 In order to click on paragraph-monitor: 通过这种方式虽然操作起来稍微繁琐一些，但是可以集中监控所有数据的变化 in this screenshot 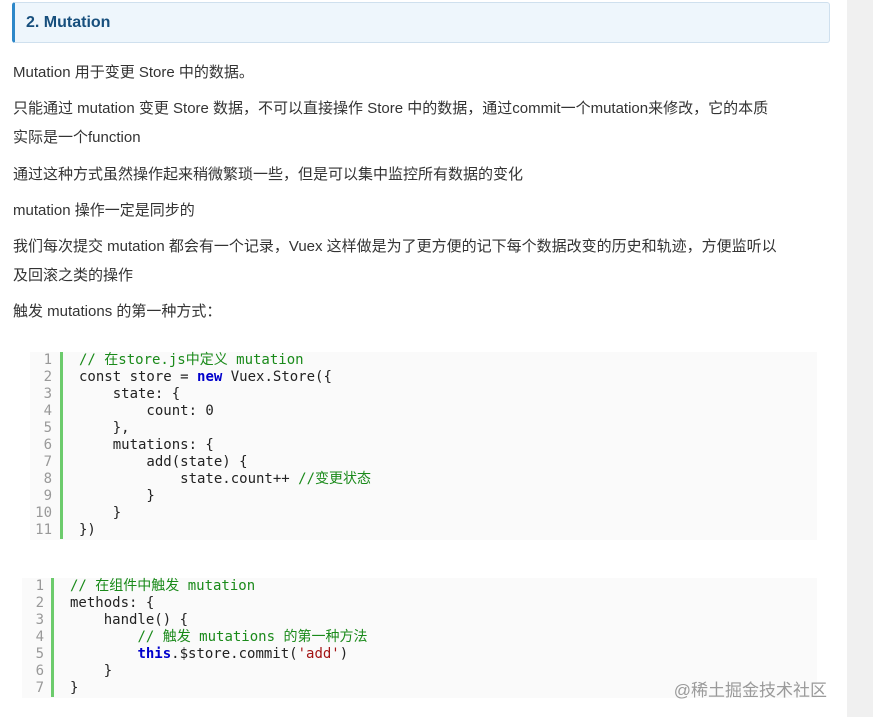, I will do `click(268, 174)`.